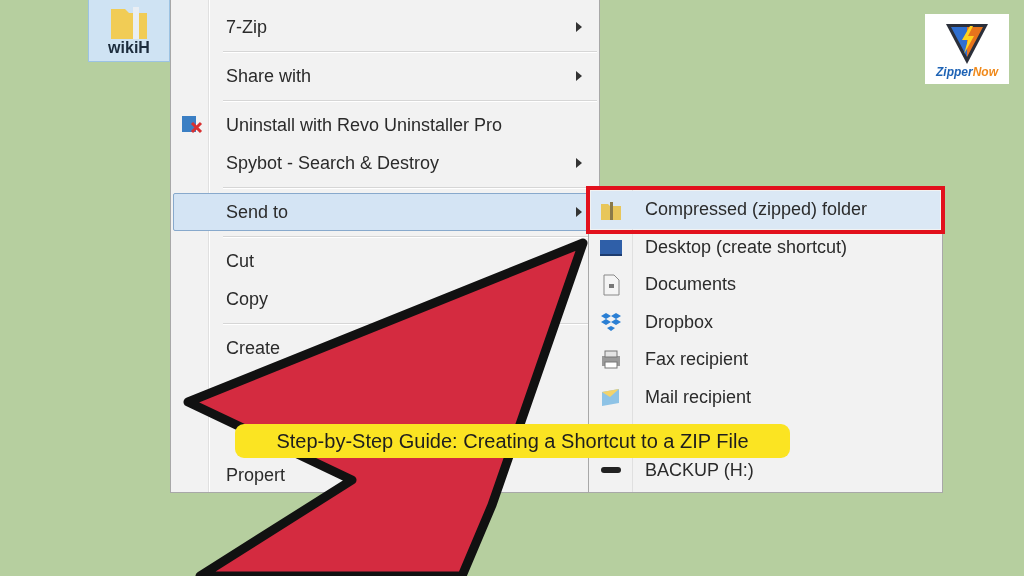 The width and height of the screenshot is (1024, 576). Describe the element at coordinates (765, 285) in the screenshot. I see `menu-item: Documents` at that location.